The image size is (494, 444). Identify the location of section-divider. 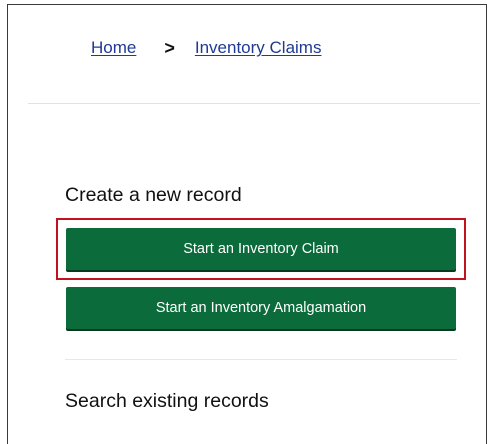
(261, 359).